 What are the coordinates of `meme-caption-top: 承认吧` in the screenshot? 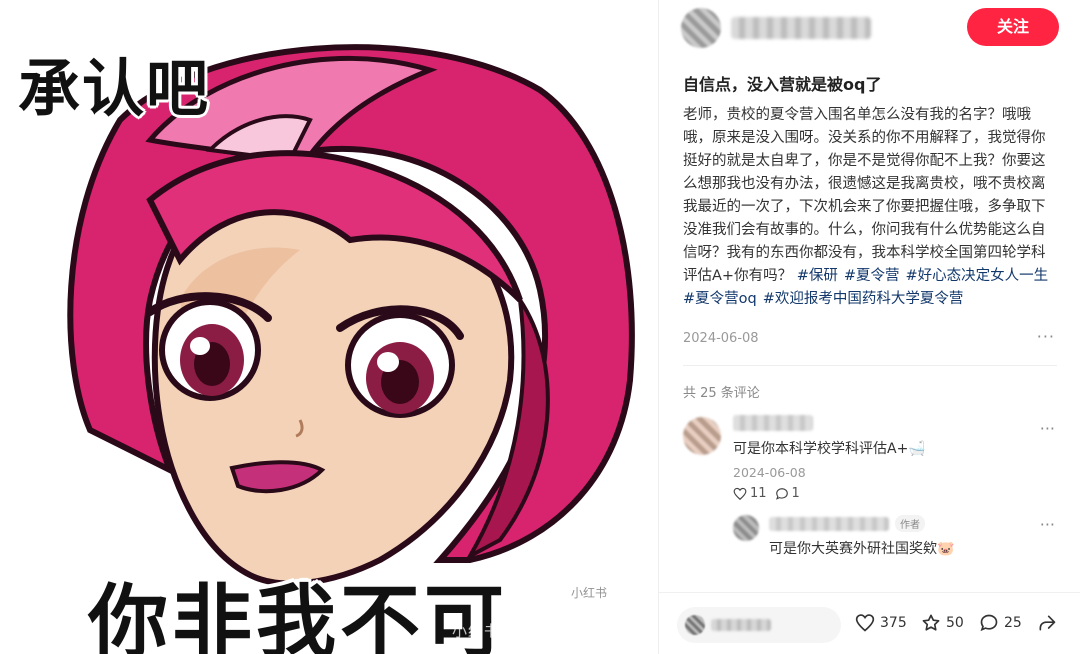 It's located at (114, 88).